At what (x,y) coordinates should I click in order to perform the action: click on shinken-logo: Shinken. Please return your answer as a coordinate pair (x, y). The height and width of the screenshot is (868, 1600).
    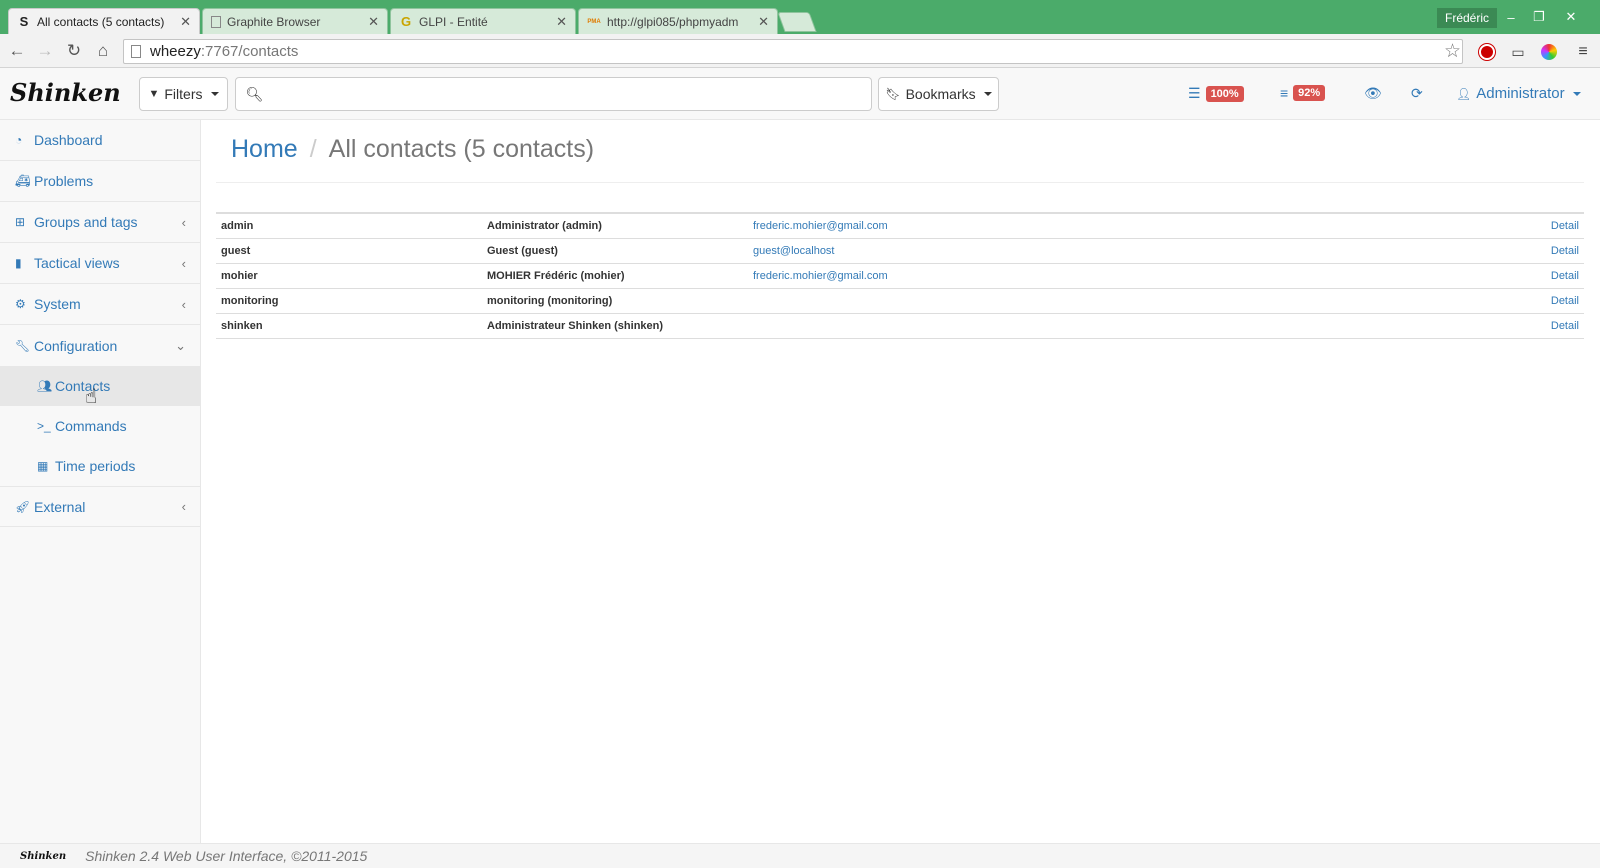
    Looking at the image, I should click on (65, 92).